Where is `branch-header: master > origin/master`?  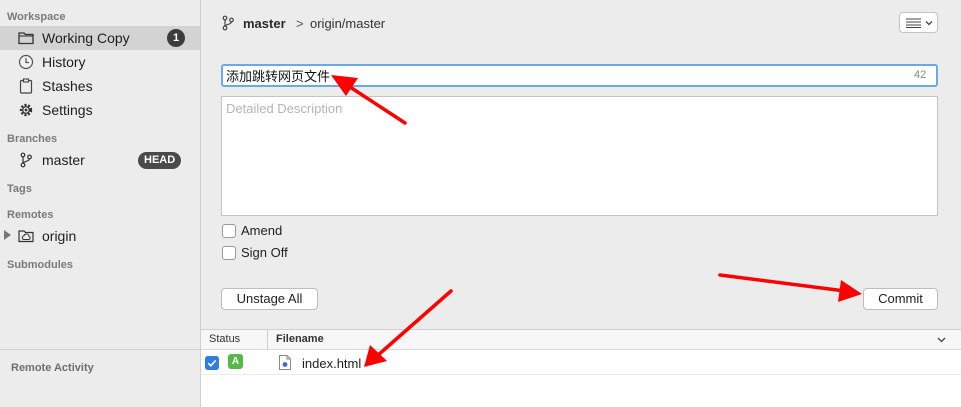
branch-header: master > origin/master is located at coordinates (581, 23).